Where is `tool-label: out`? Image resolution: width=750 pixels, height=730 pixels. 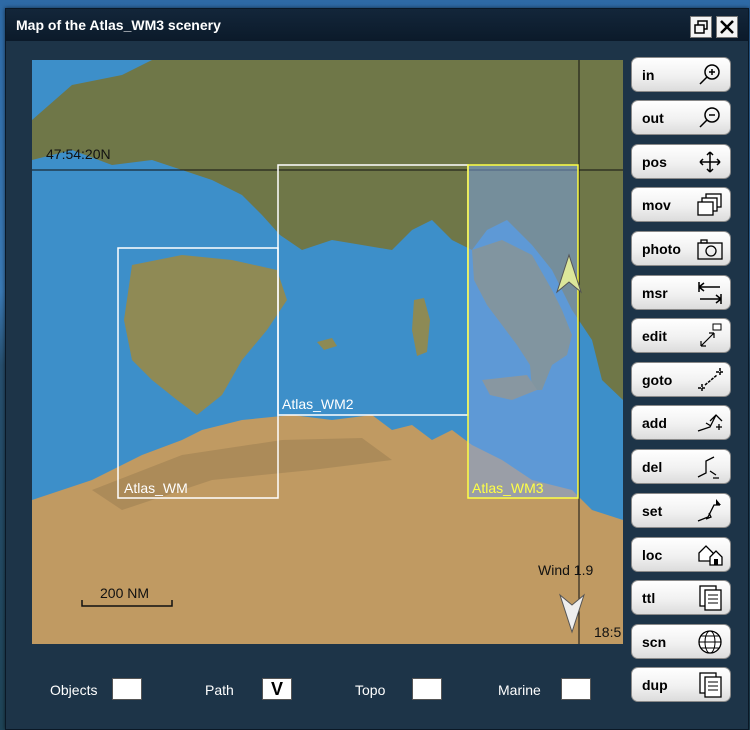
tool-label: out is located at coordinates (653, 118).